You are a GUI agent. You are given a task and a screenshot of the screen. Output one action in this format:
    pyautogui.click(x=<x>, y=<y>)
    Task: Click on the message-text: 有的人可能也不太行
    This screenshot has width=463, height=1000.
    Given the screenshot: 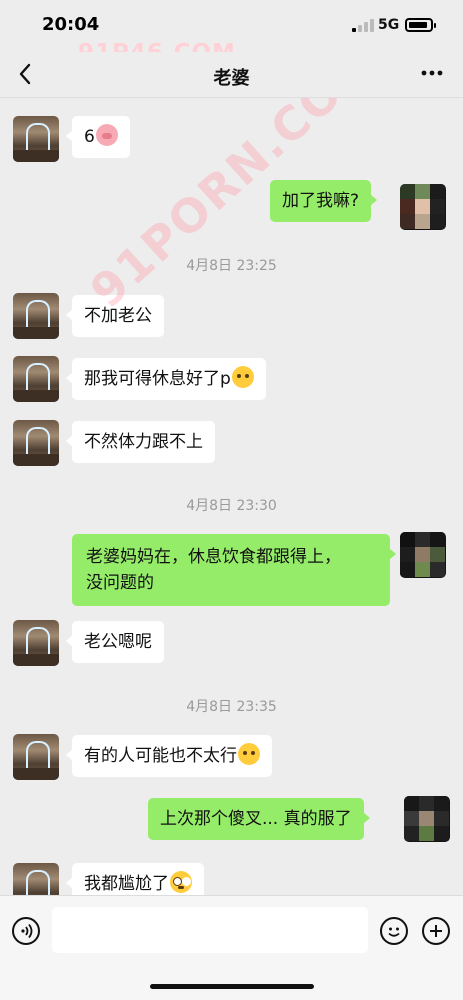 What is the action you would take?
    pyautogui.click(x=160, y=756)
    